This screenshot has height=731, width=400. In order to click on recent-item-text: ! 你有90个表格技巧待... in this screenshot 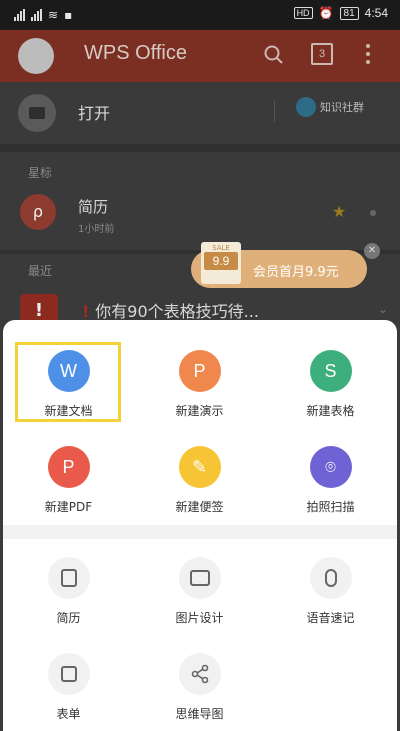, I will do `click(170, 310)`.